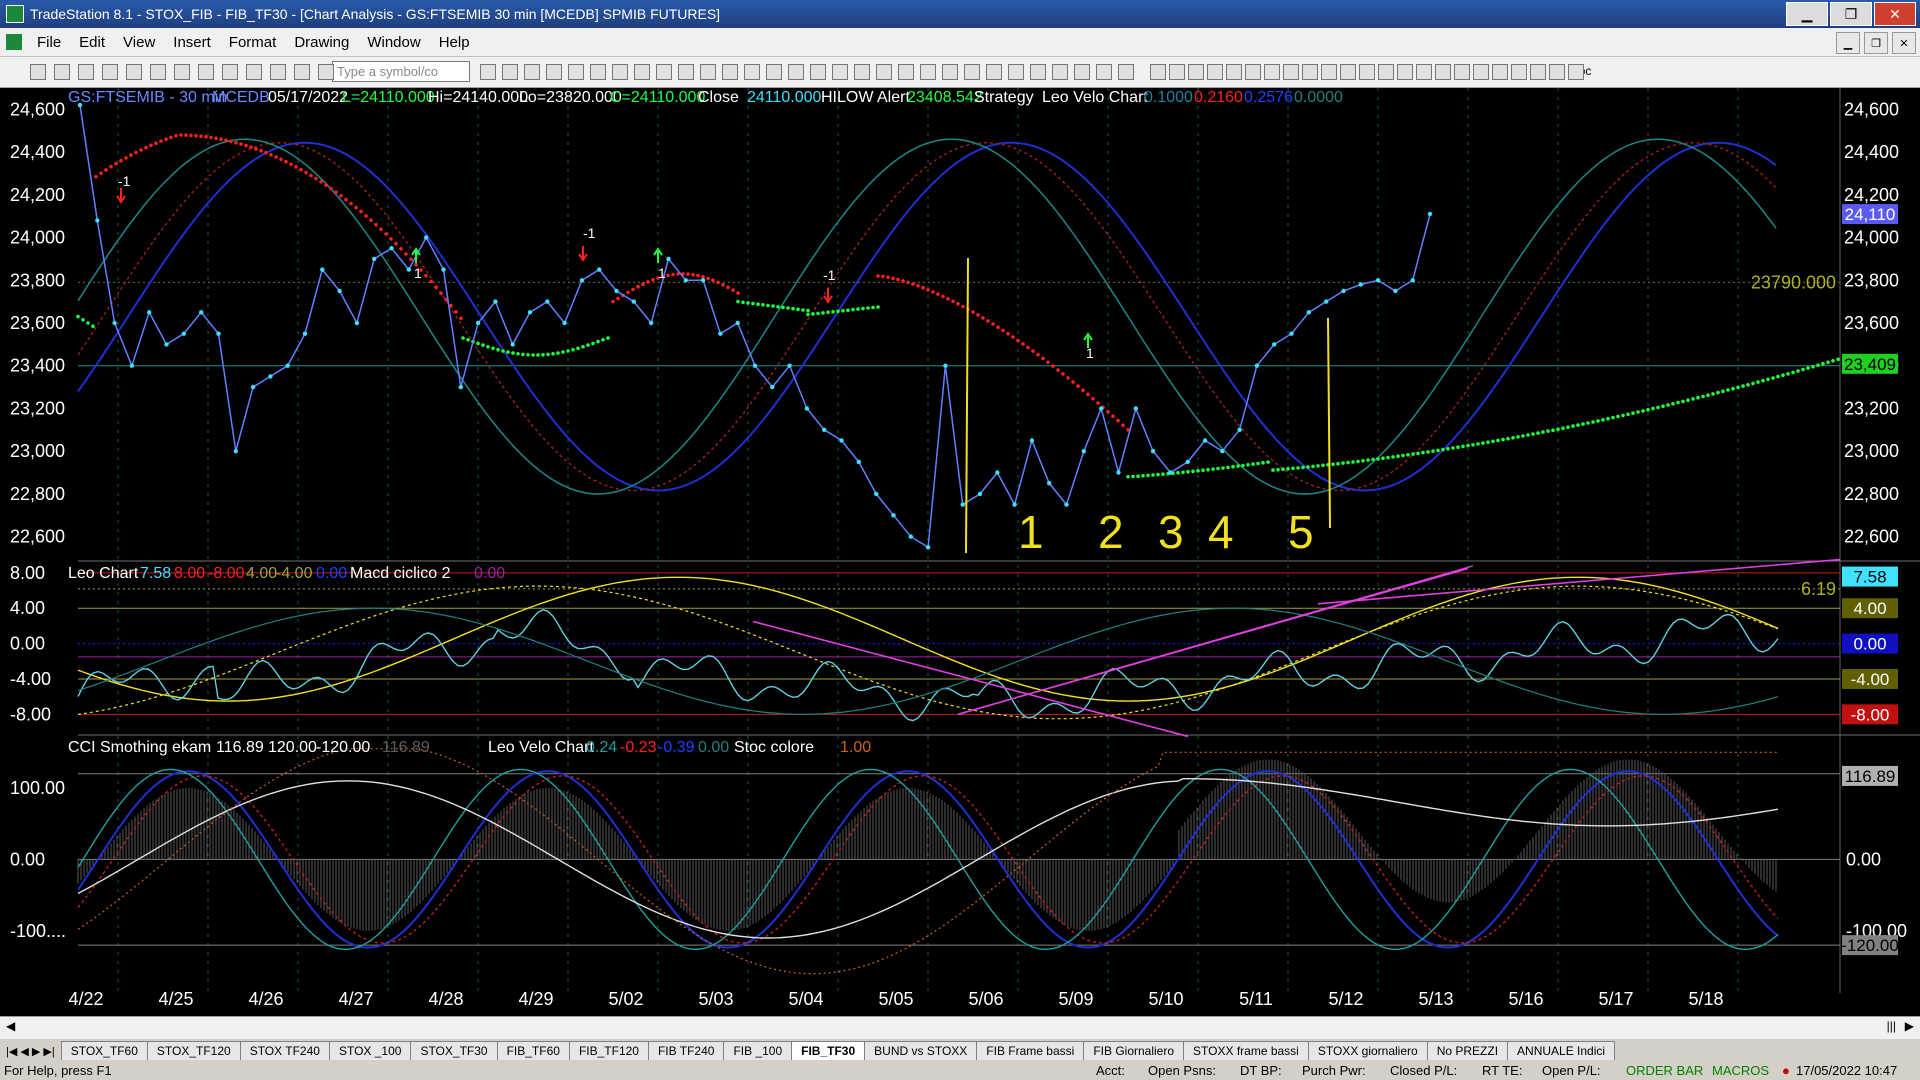 The image size is (1920, 1080). I want to click on restore-button: ❐, so click(1851, 14).